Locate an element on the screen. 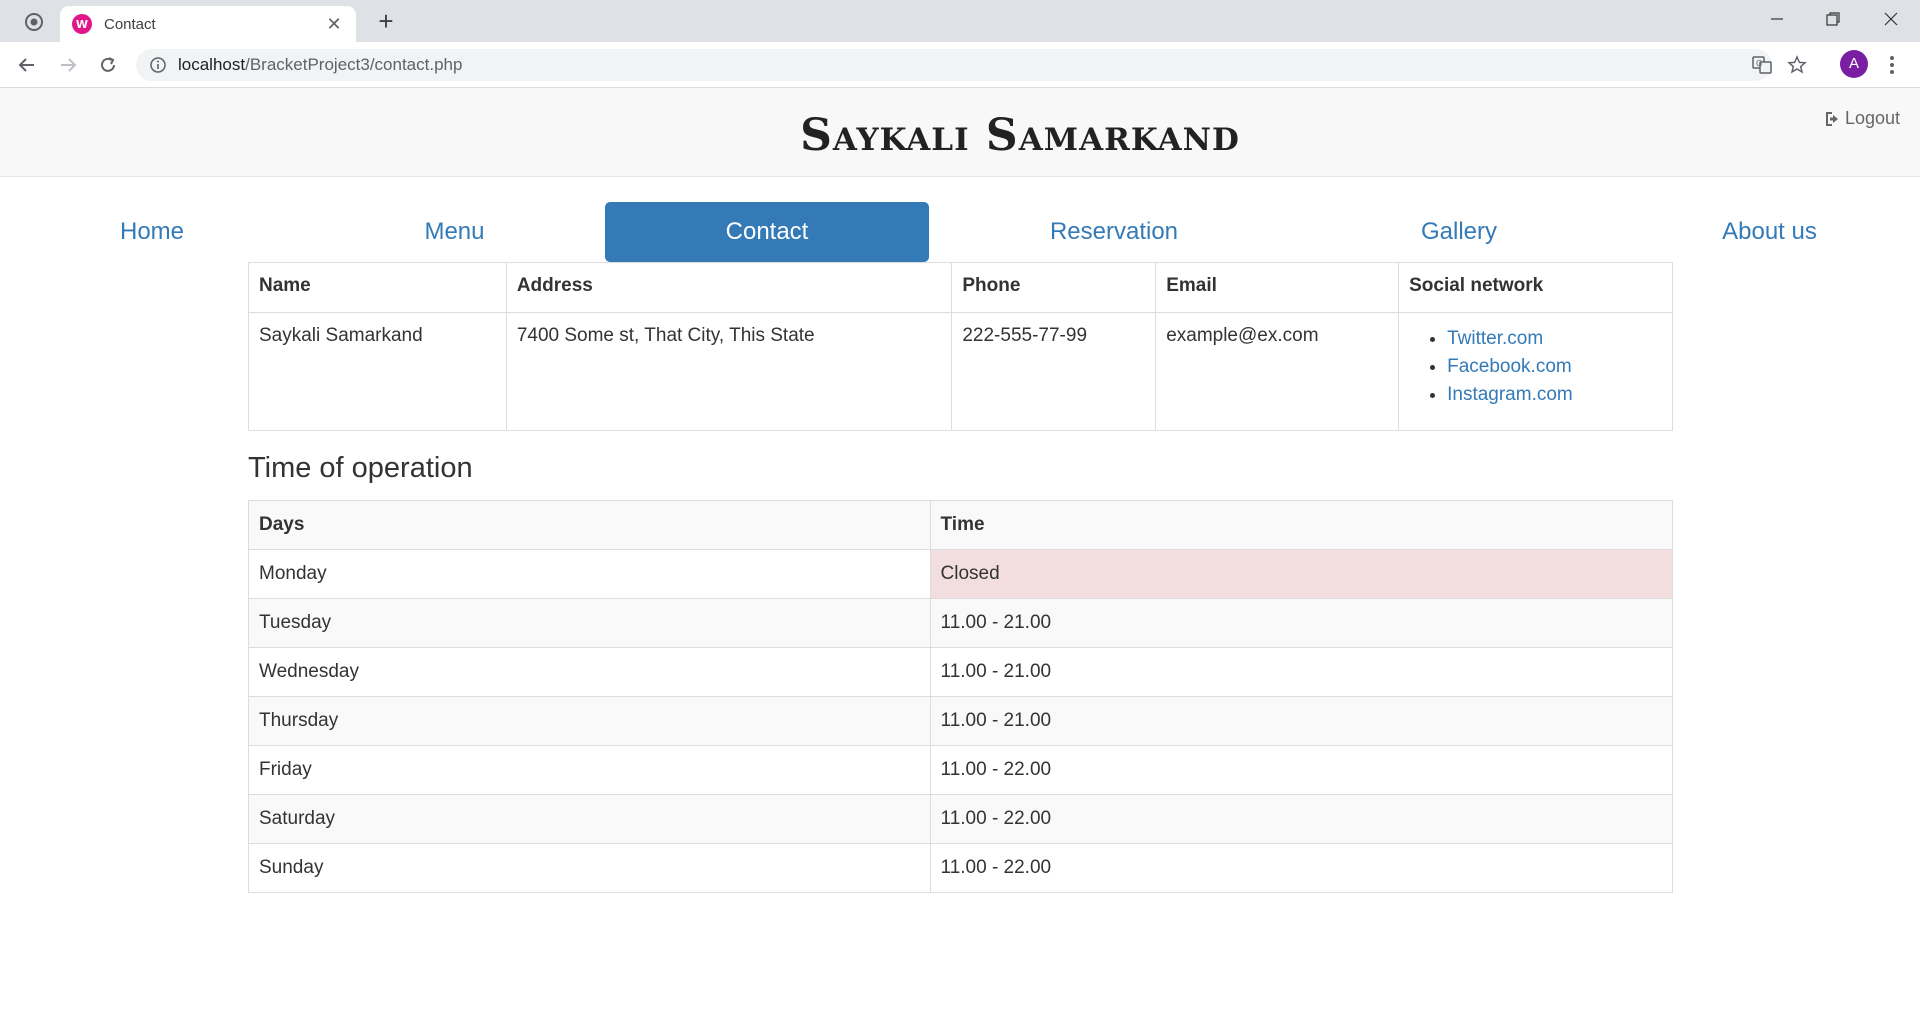 The height and width of the screenshot is (1028, 1920). hours-header-row: Days Time is located at coordinates (961, 525).